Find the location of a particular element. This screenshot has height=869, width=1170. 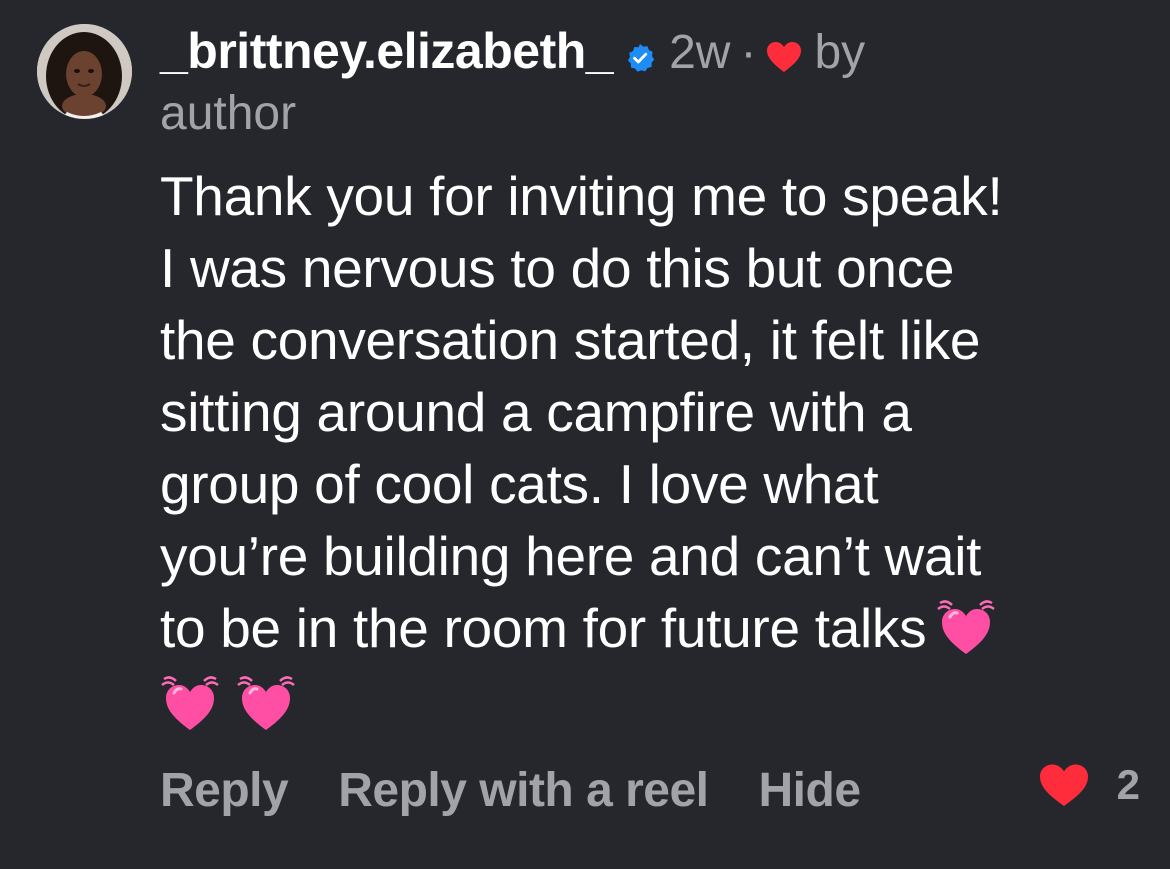

avatar-image is located at coordinates (84, 71).